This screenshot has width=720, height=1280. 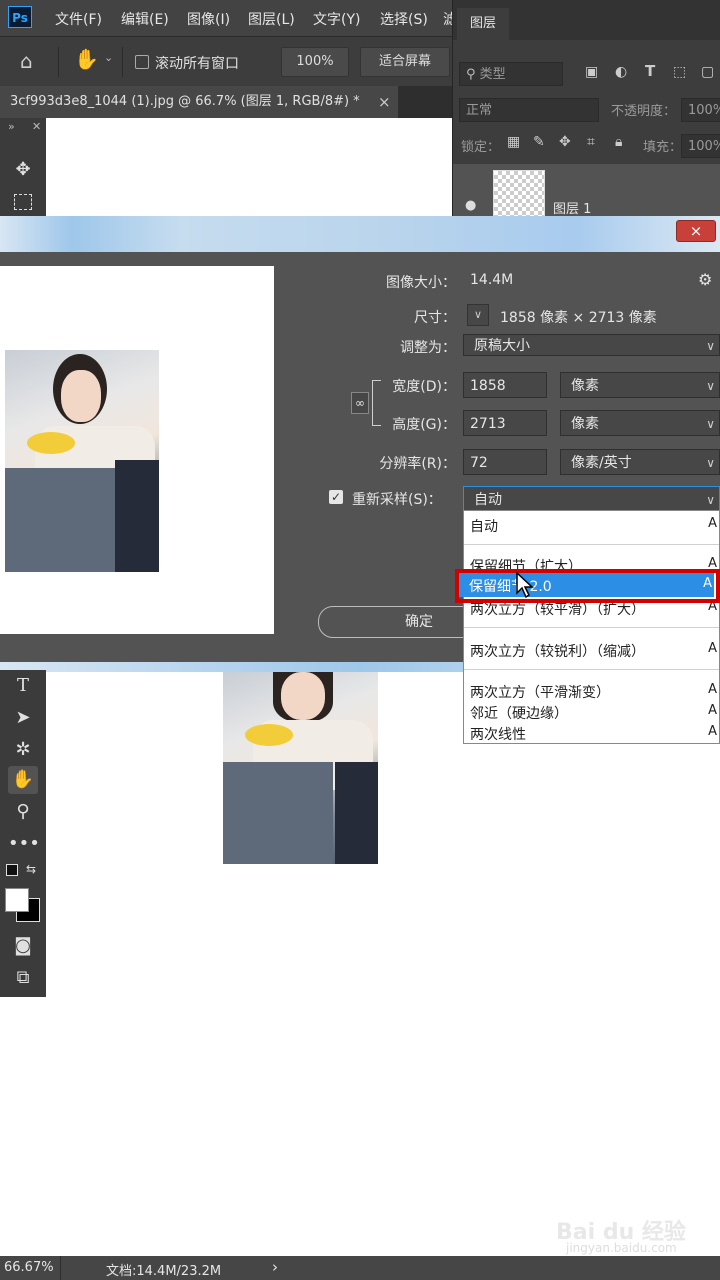 What do you see at coordinates (586, 193) in the screenshot?
I see `layer-row: ● 图层 1` at bounding box center [586, 193].